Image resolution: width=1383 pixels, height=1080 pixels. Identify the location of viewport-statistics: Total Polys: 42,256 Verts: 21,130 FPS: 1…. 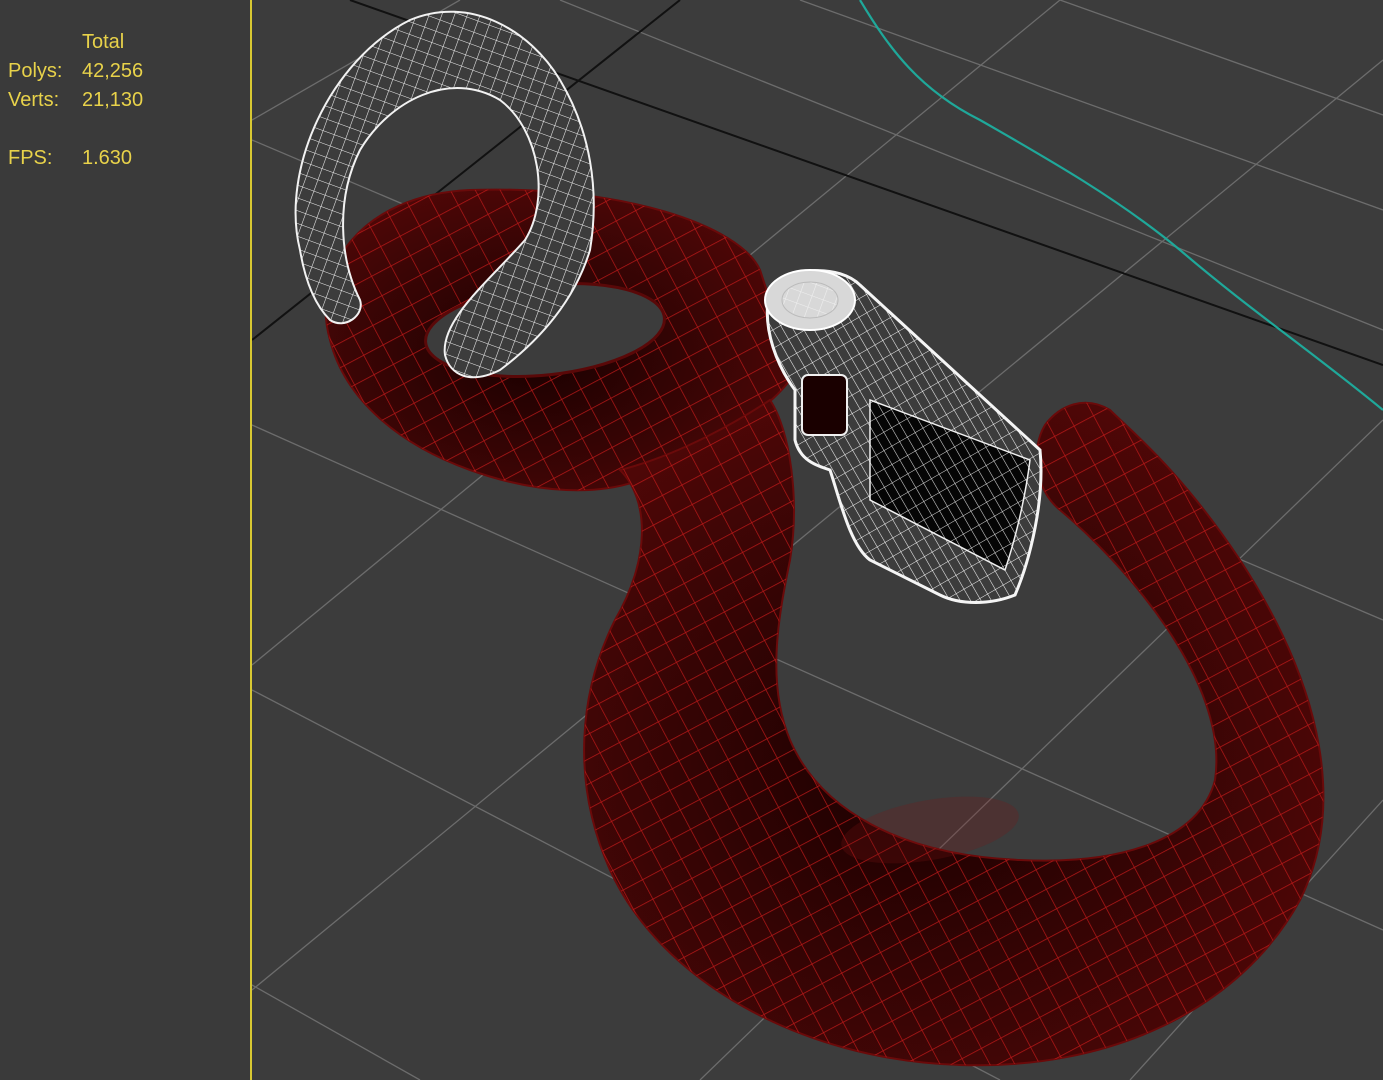
(105, 100).